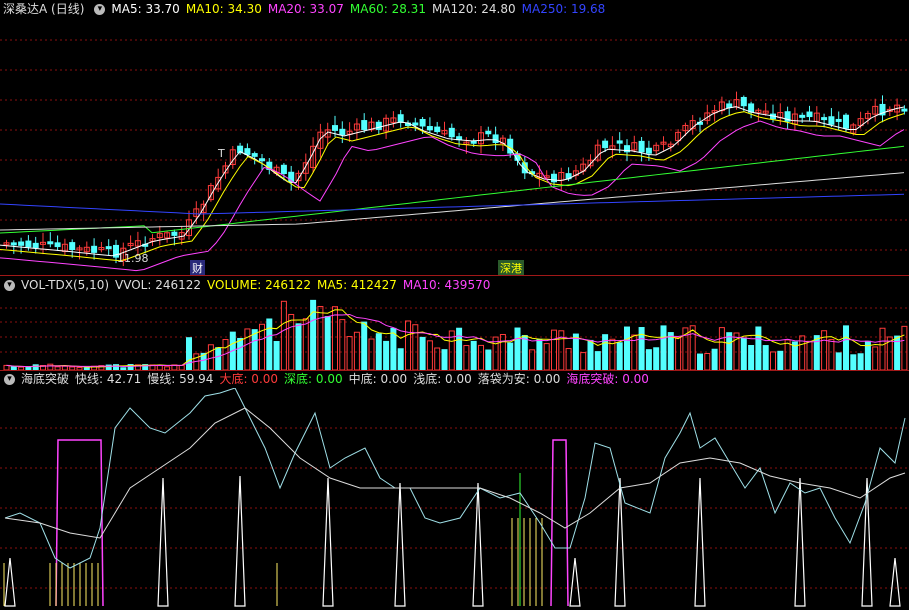 This screenshot has width=909, height=610. I want to click on price-indicator-1: MA10: 34.30, so click(223, 9).